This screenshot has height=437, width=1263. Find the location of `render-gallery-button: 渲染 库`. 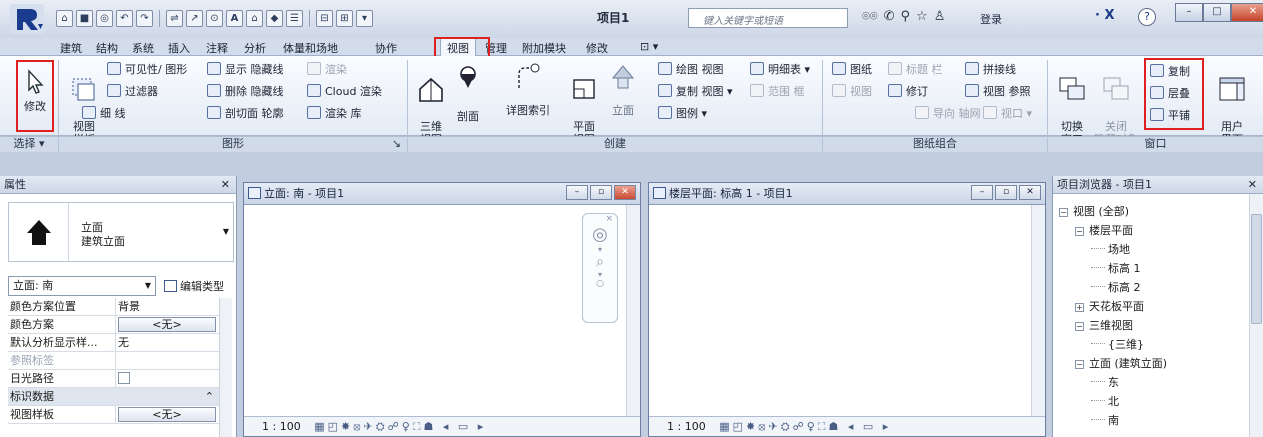

render-gallery-button: 渲染 库 is located at coordinates (334, 114).